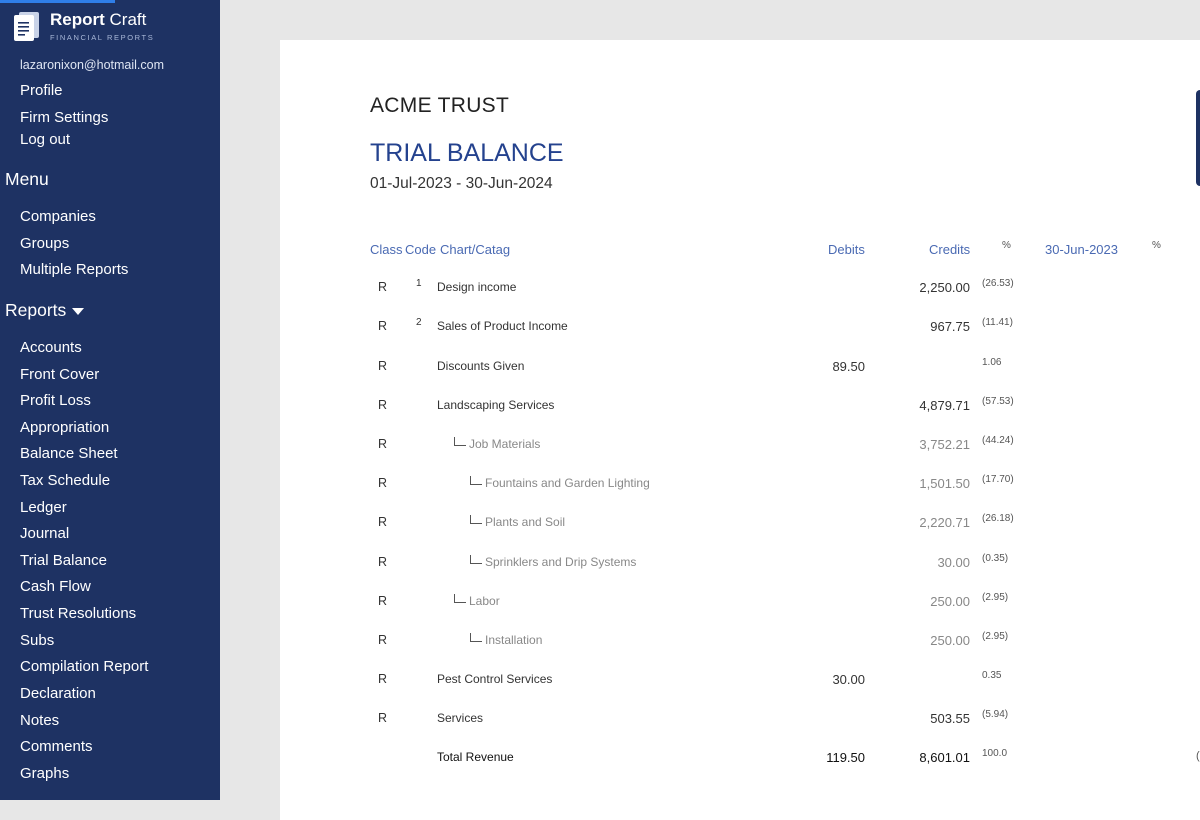 This screenshot has height=820, width=1200. I want to click on row-account-name: Design income, so click(476, 287).